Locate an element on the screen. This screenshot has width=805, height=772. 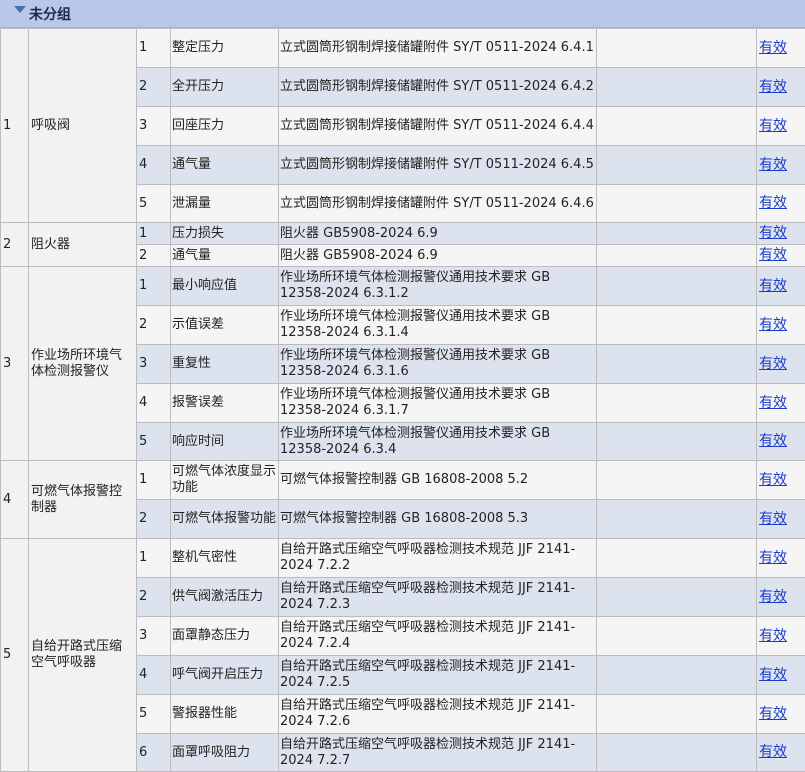
standard-reference: 自给开路式压缩空气呼吸器检测技术规范 JJF 2141-2024 7.2.4 is located at coordinates (438, 636).